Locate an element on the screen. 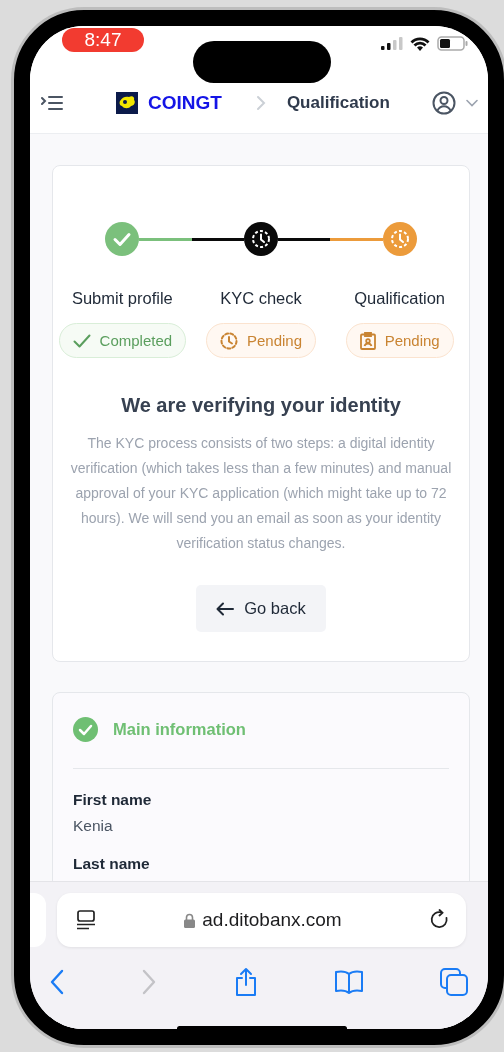 Image resolution: width=504 pixels, height=1052 pixels. clipboard-icon is located at coordinates (367, 340).